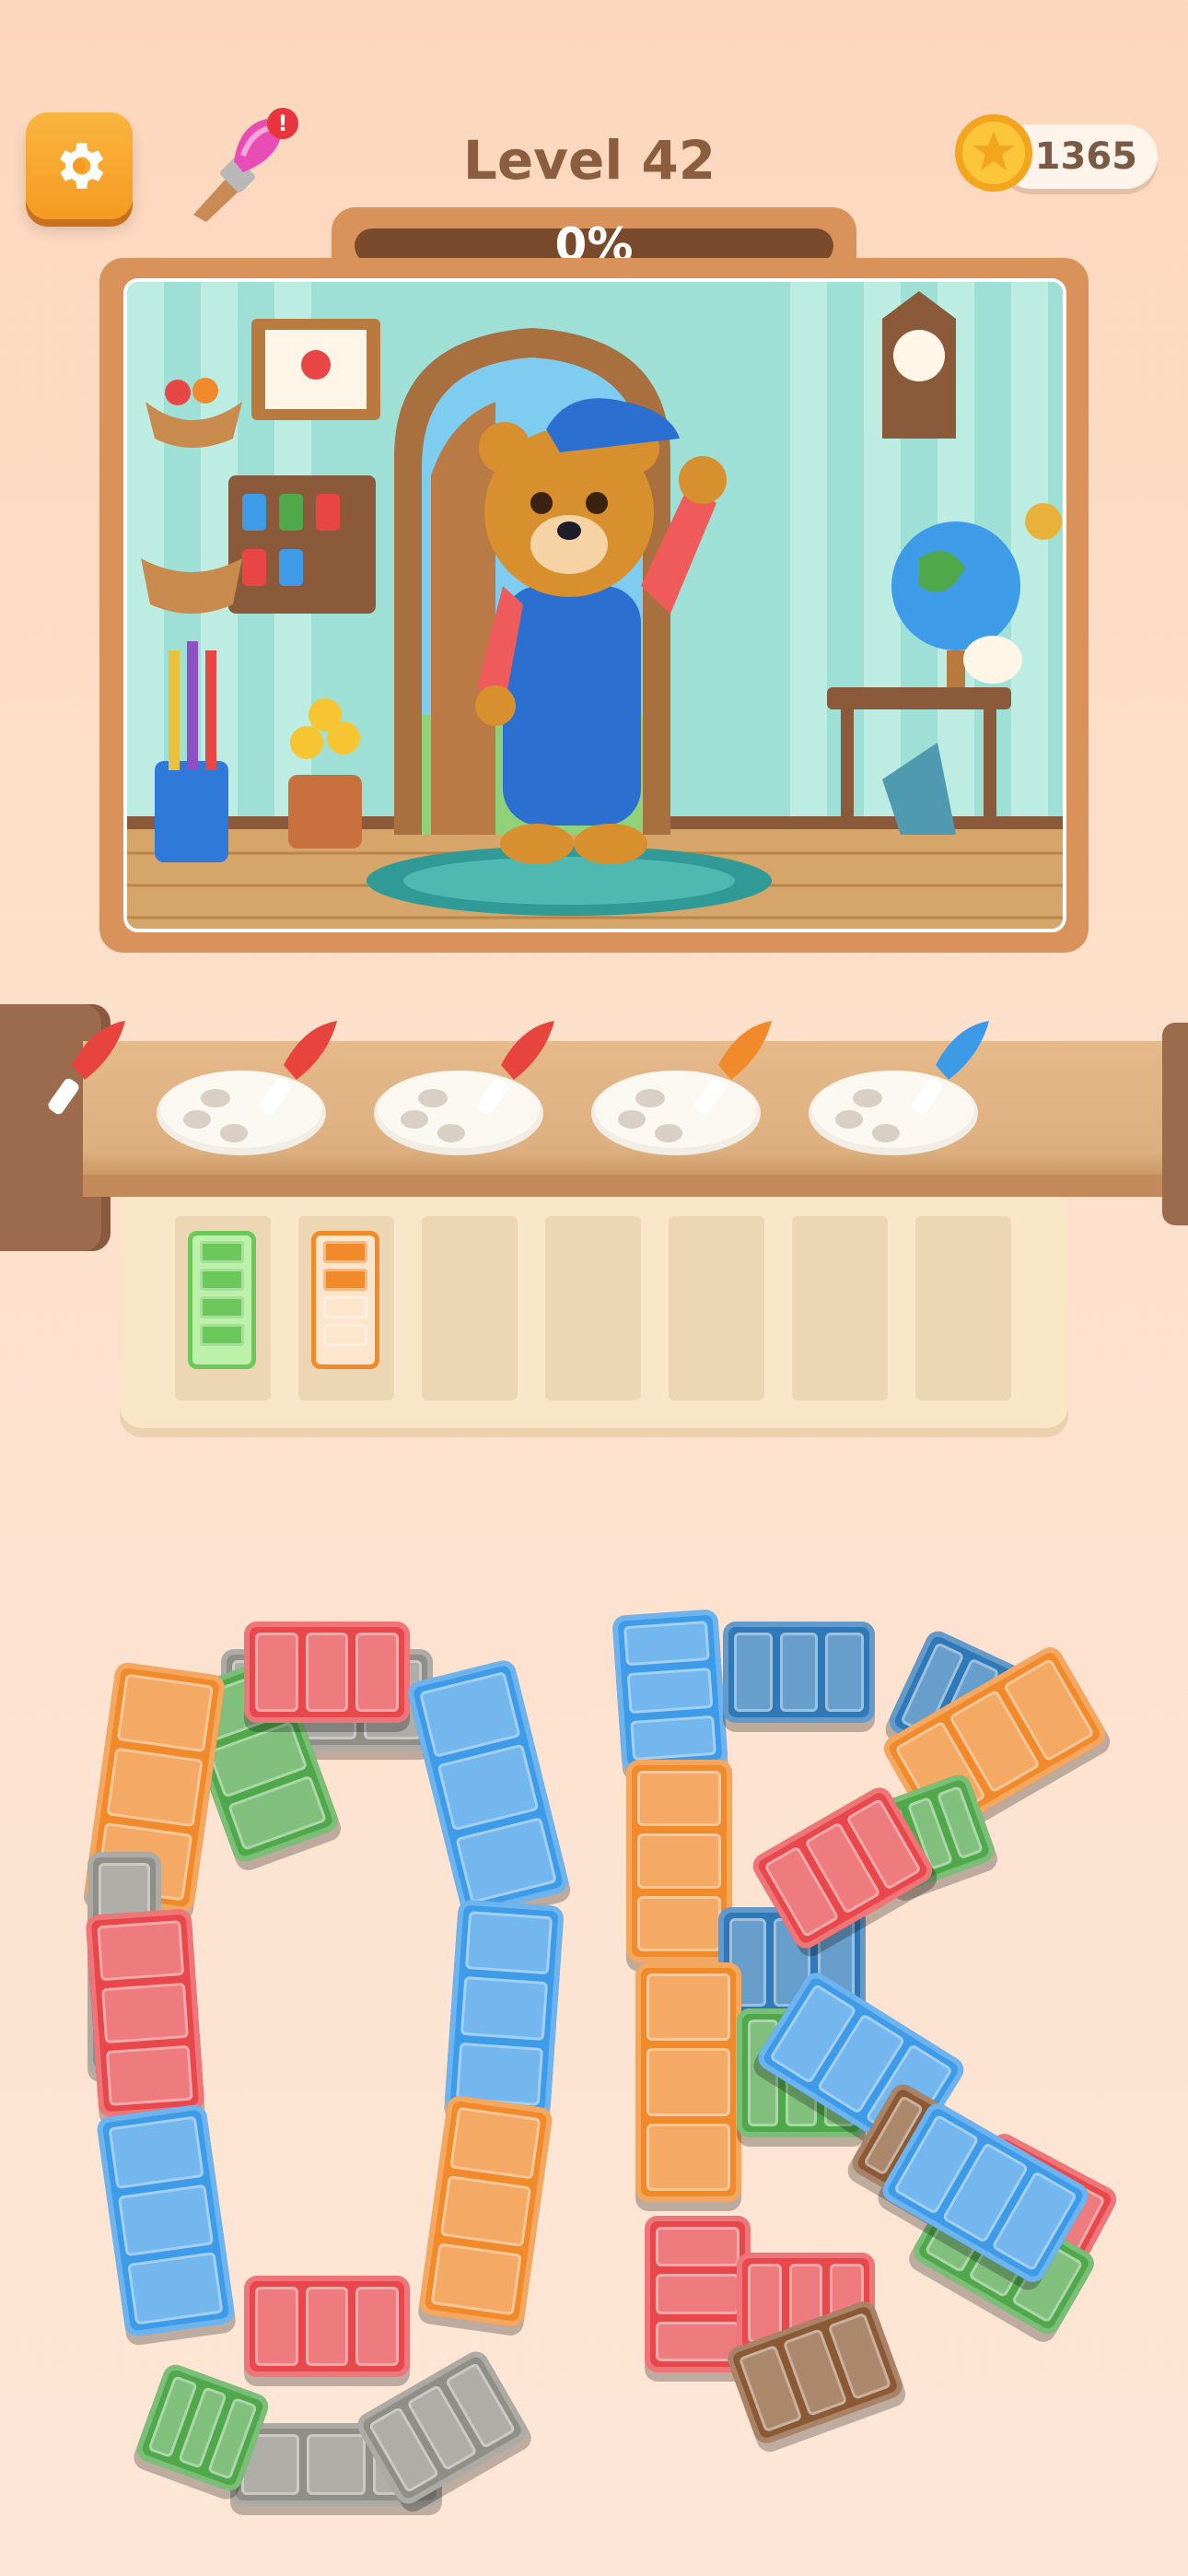 Image resolution: width=1188 pixels, height=2576 pixels. I want to click on paint-brush-button: !, so click(239, 166).